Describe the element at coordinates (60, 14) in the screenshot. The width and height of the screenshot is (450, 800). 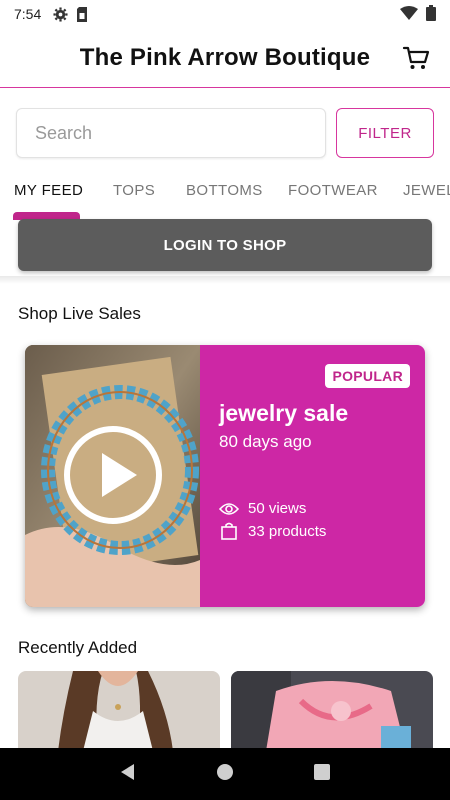
I see `gear-icon` at that location.